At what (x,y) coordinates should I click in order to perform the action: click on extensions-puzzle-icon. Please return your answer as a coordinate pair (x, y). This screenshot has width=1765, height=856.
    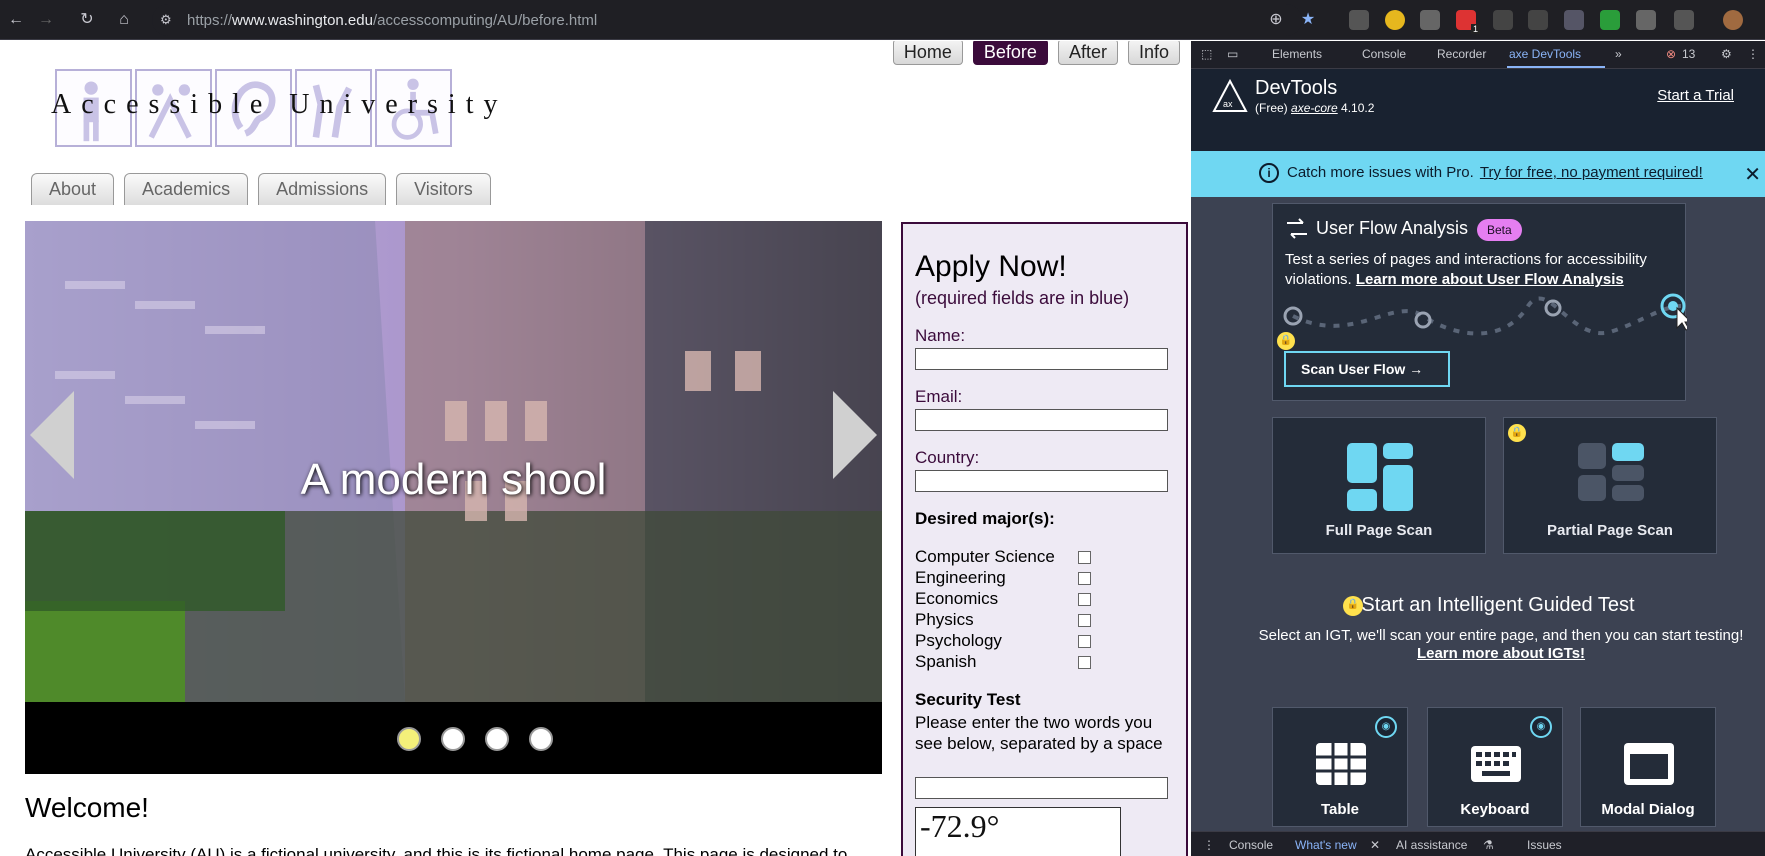
    Looking at the image, I should click on (1684, 20).